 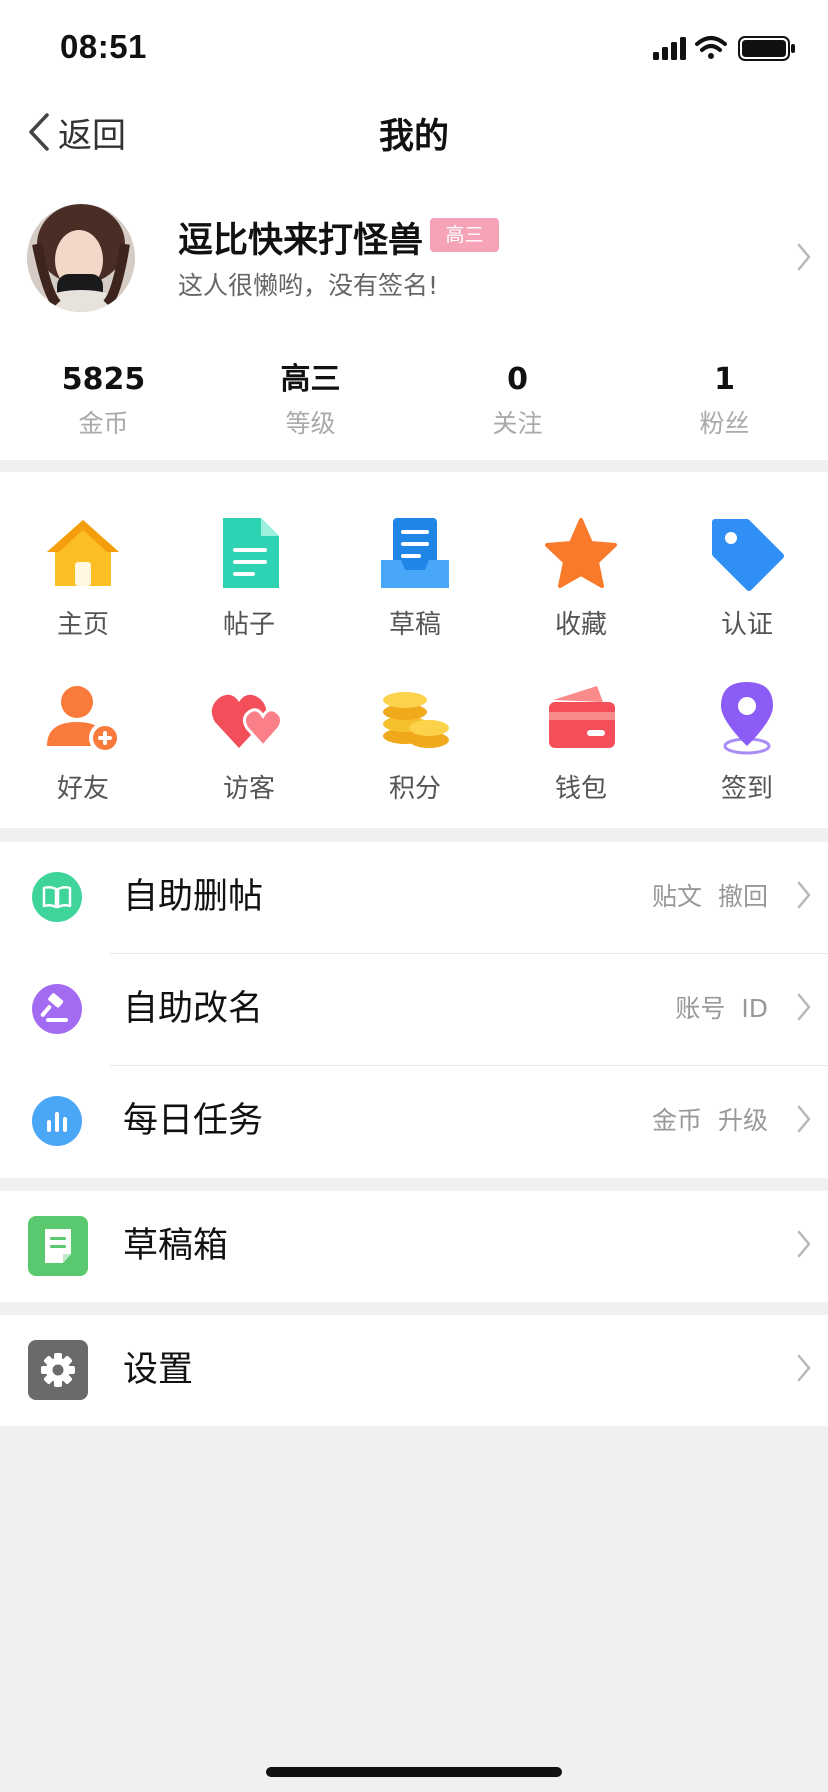 I want to click on star-icon, so click(x=581, y=553).